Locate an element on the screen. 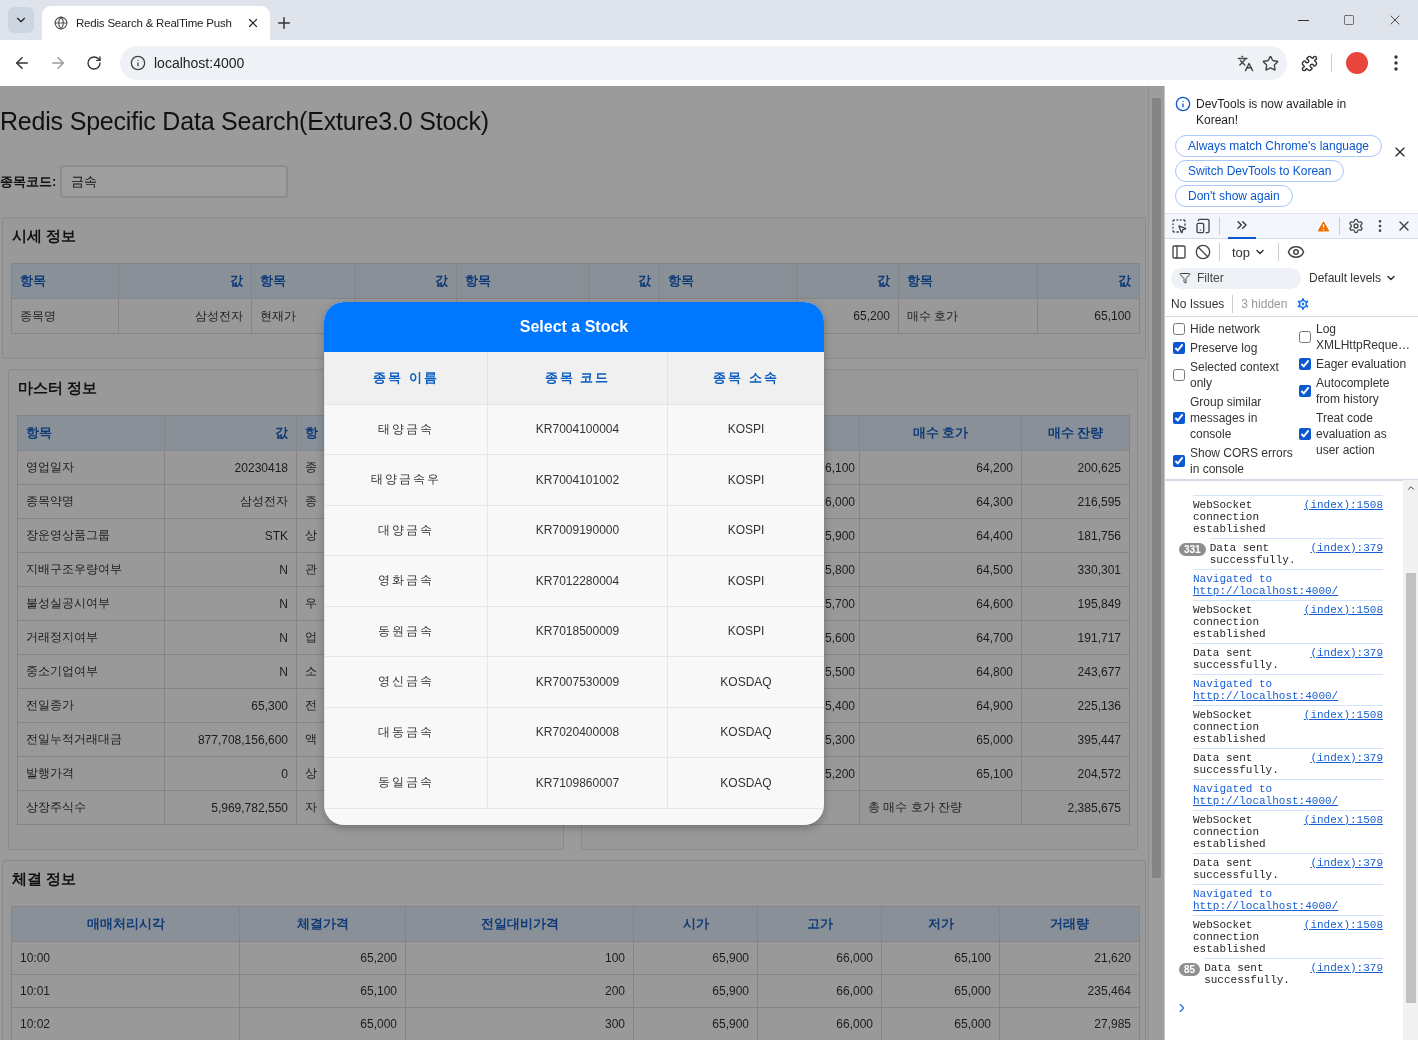  table-cell: 대양금속 is located at coordinates (406, 530).